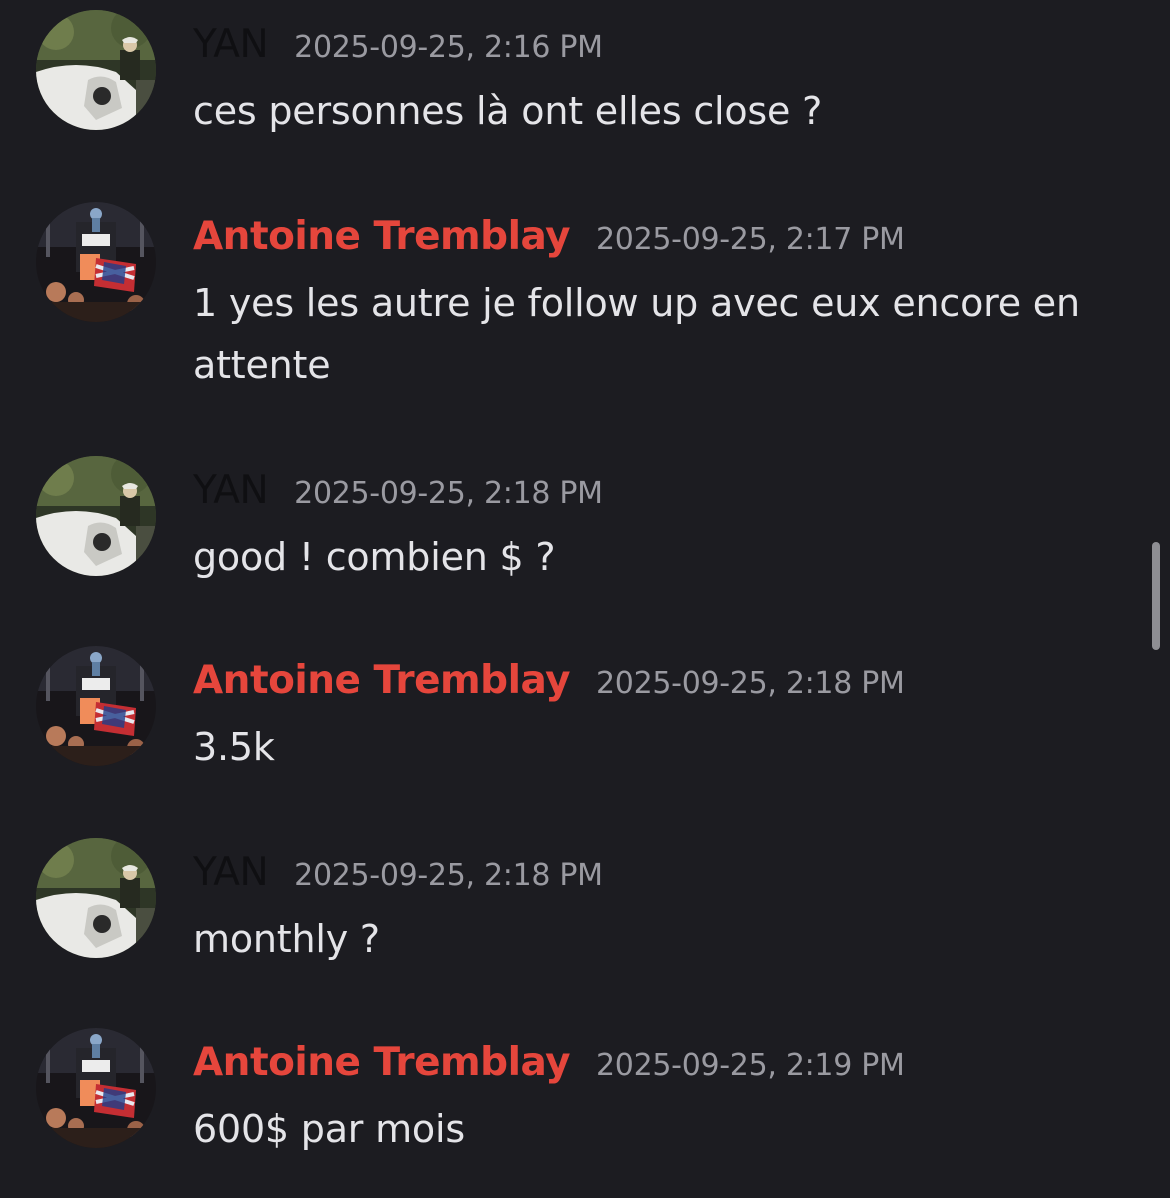 This screenshot has height=1198, width=1170. Describe the element at coordinates (750, 239) in the screenshot. I see `timestamp: 2025-09-25, 2:17 PM` at that location.